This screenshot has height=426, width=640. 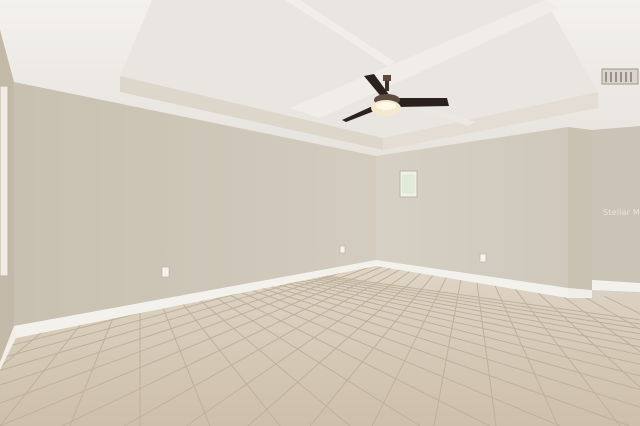 I want to click on watermark-text: Stellar MLS, so click(x=621, y=212).